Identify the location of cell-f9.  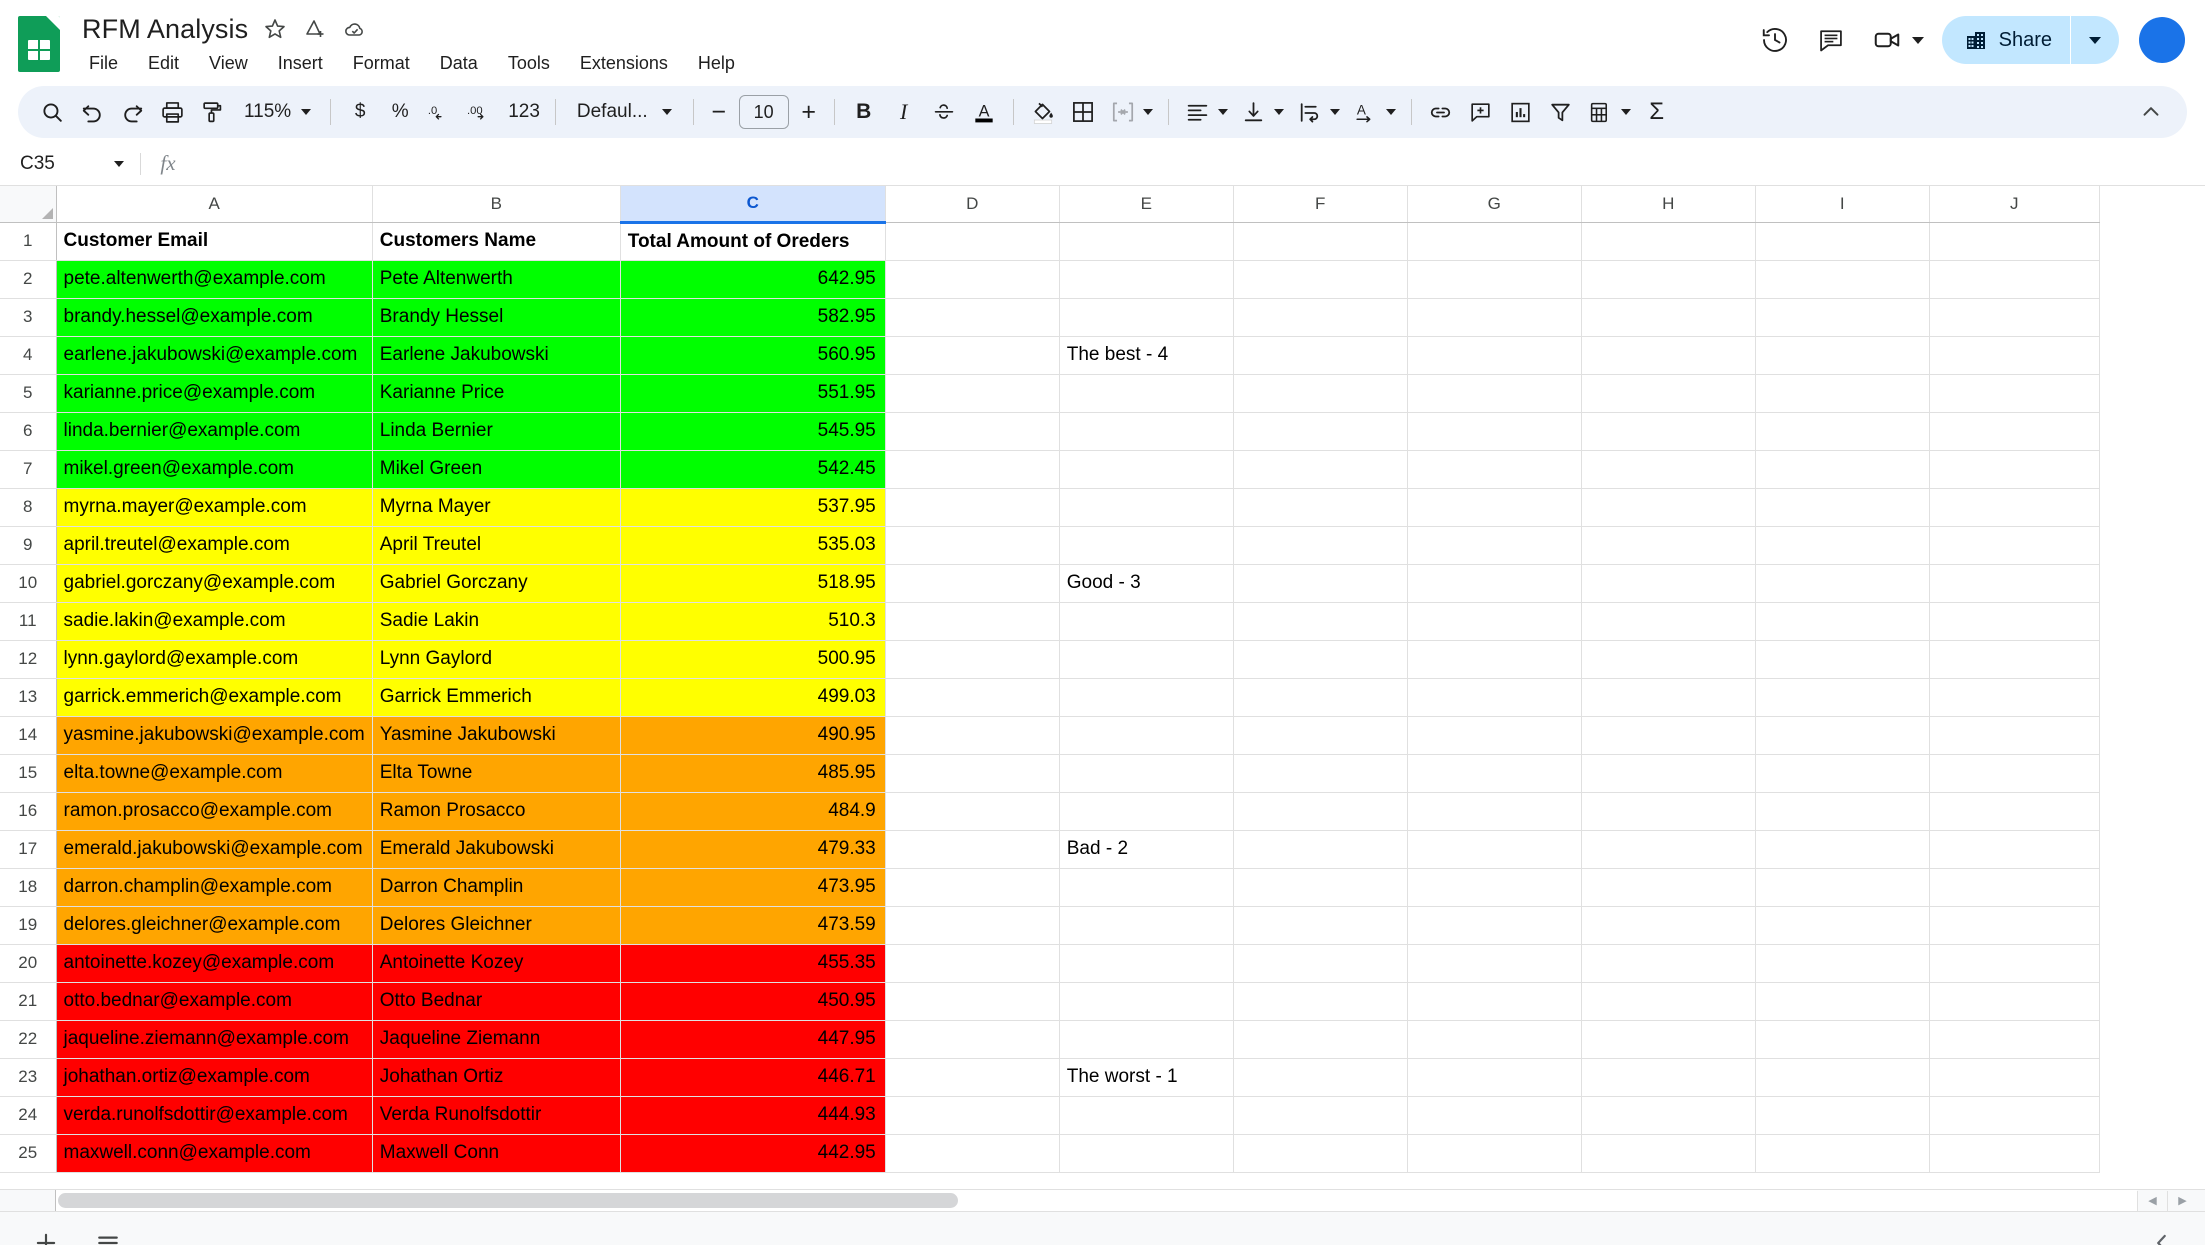
(1320, 545).